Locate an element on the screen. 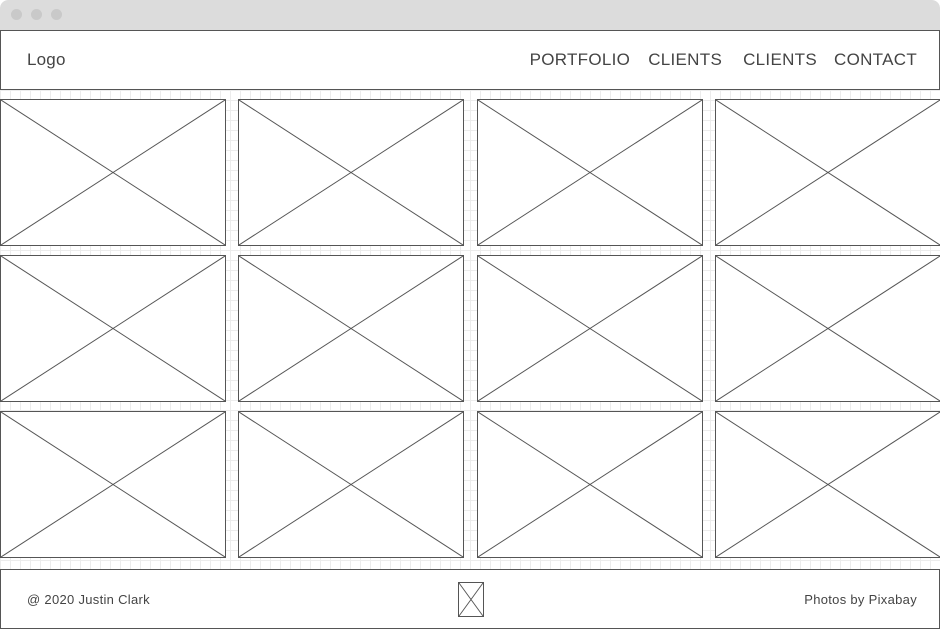  main-nav: PORTFOLIO CLIENTS CLIENTS CONTACT is located at coordinates (723, 60).